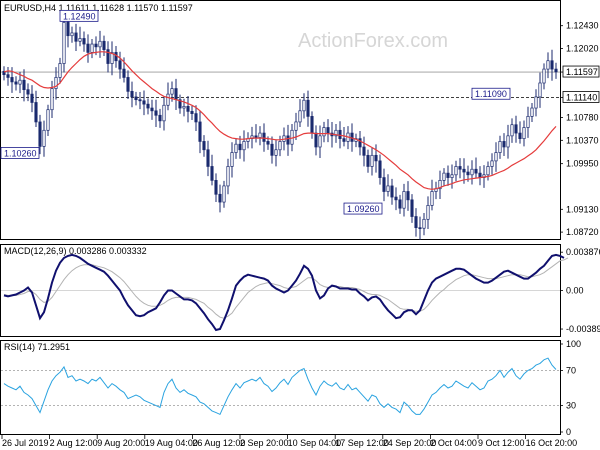  Describe the element at coordinates (37, 347) in the screenshot. I see `rsi-panel-header: RSI(14) 71.2951` at that location.